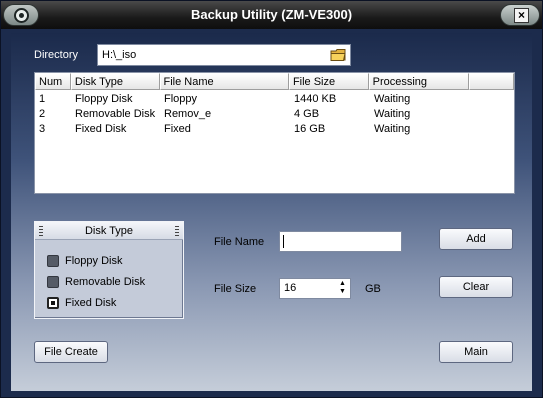 The width and height of the screenshot is (543, 398). I want to click on spin-arrows-icon: ▲ ▼, so click(342, 288).